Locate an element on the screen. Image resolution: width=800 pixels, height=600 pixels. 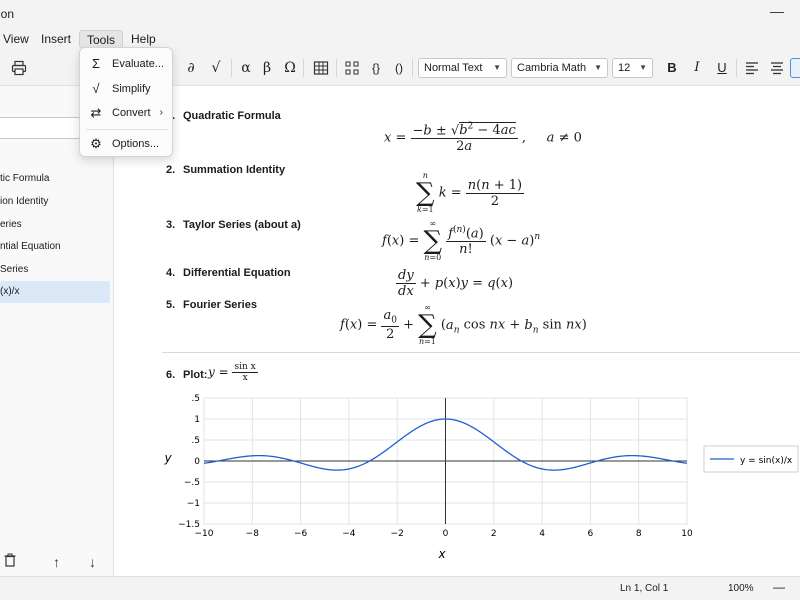
font-dropdown: Cambria Math ▼ is located at coordinates (559, 68).